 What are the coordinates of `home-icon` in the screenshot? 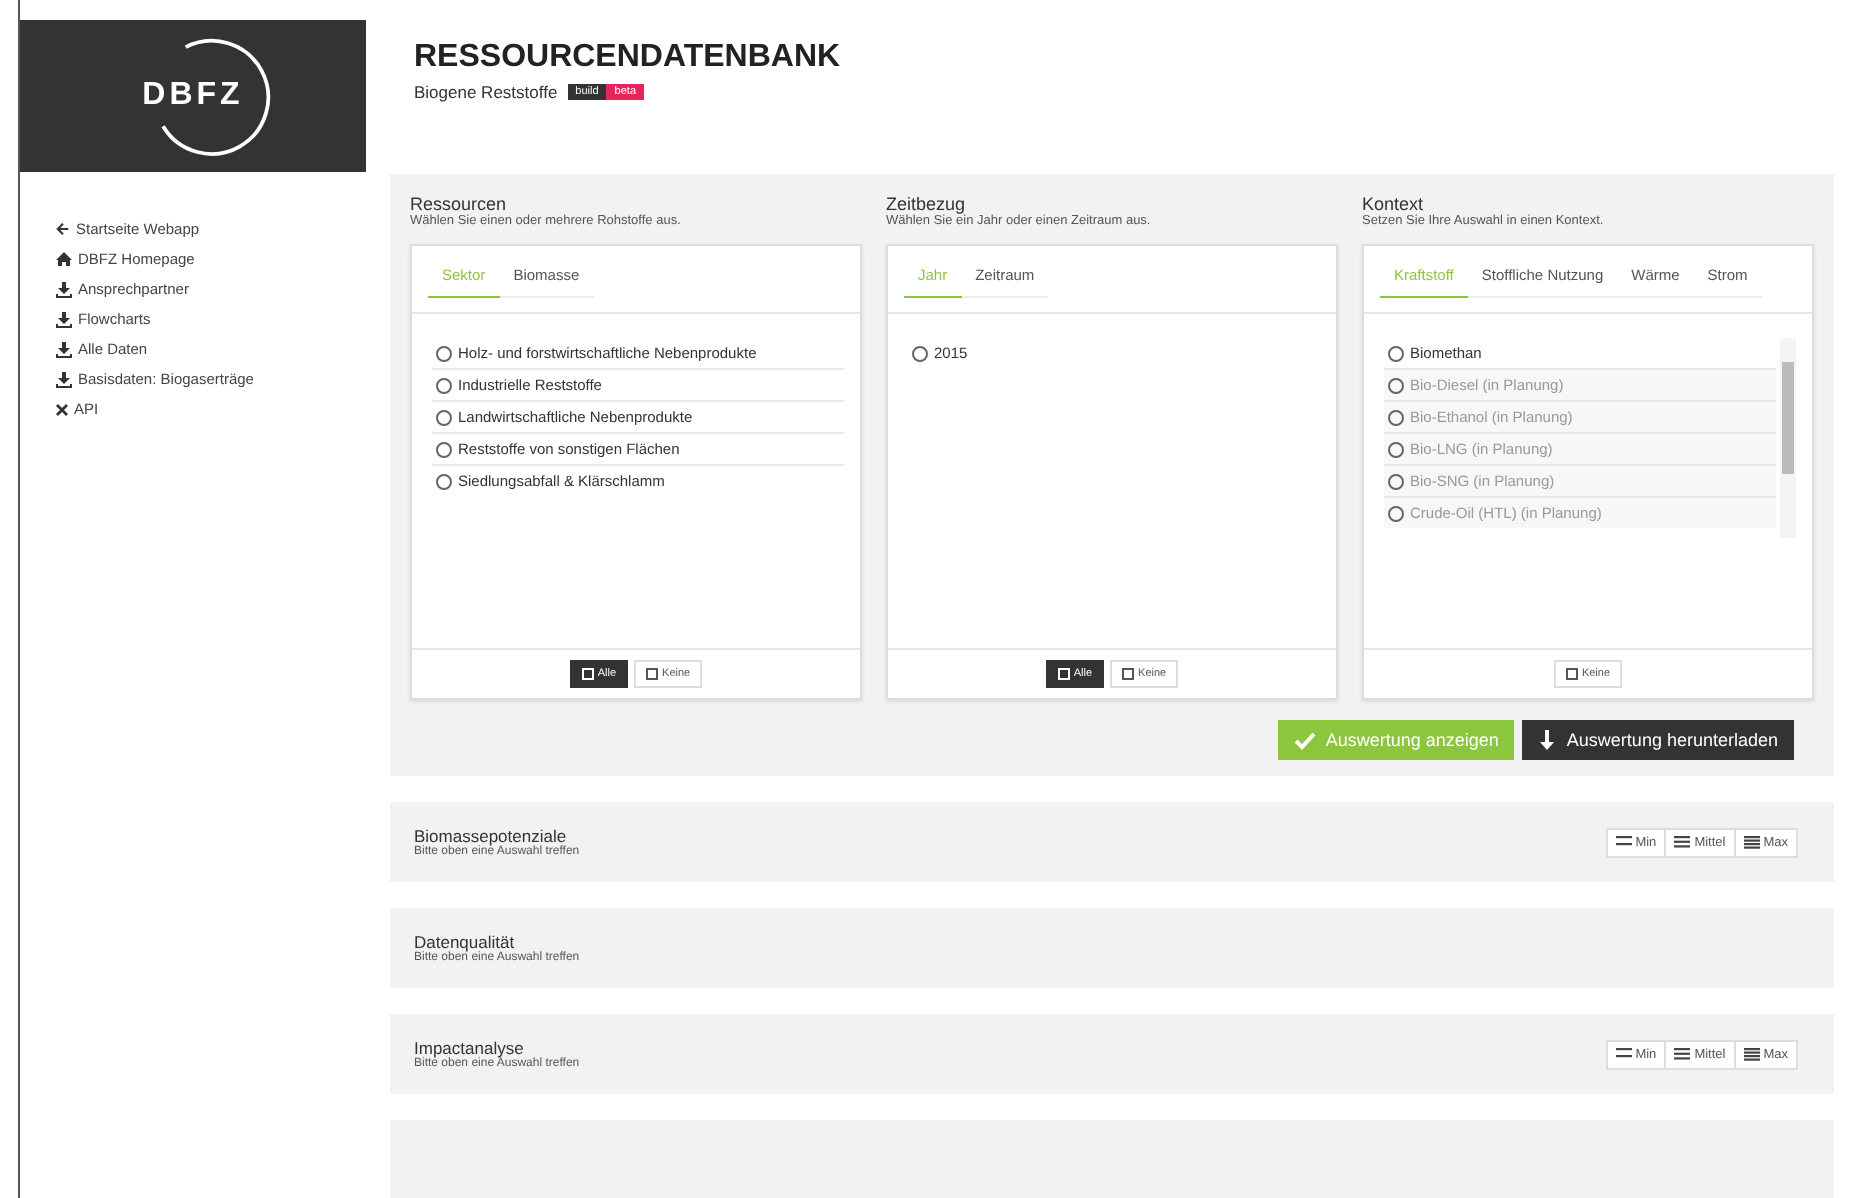 It's located at (64, 259).